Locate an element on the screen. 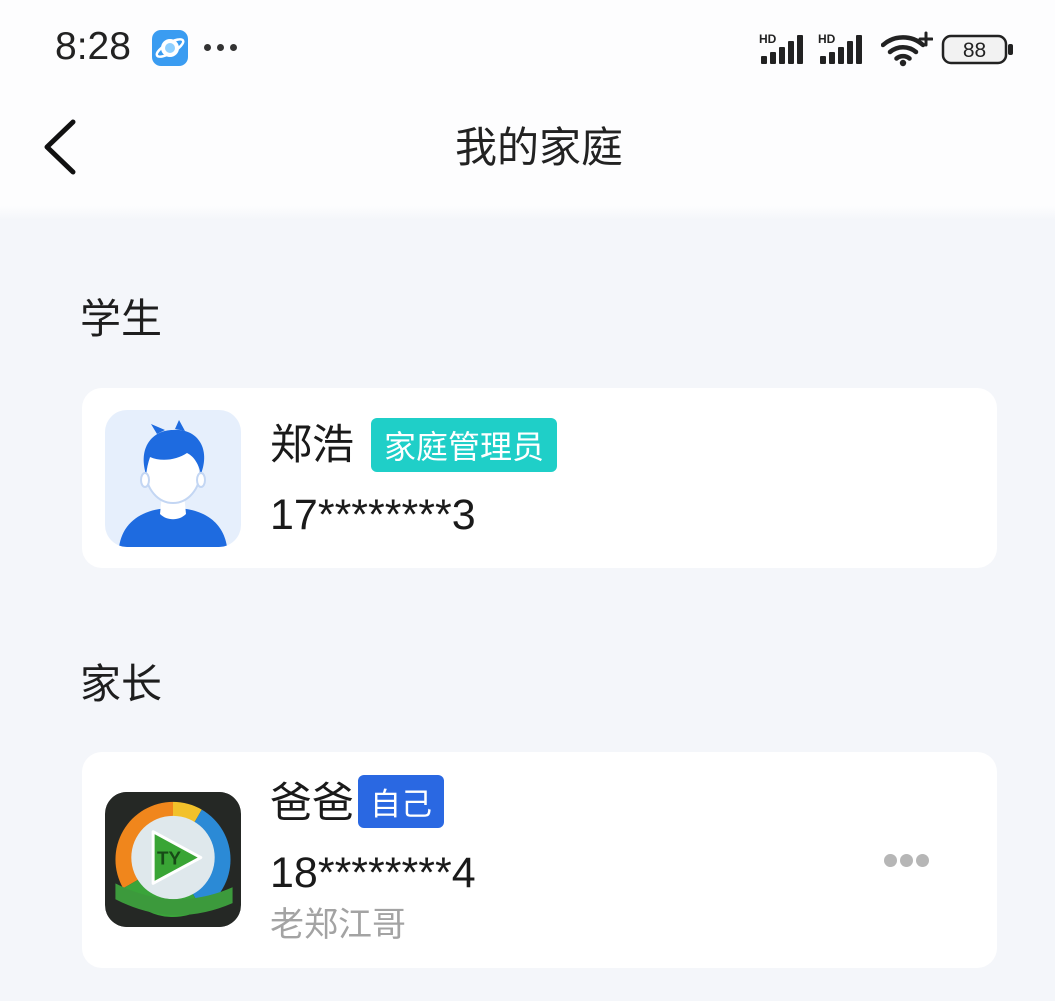 The image size is (1055, 1001). section-title-parents: 家长 is located at coordinates (121, 684).